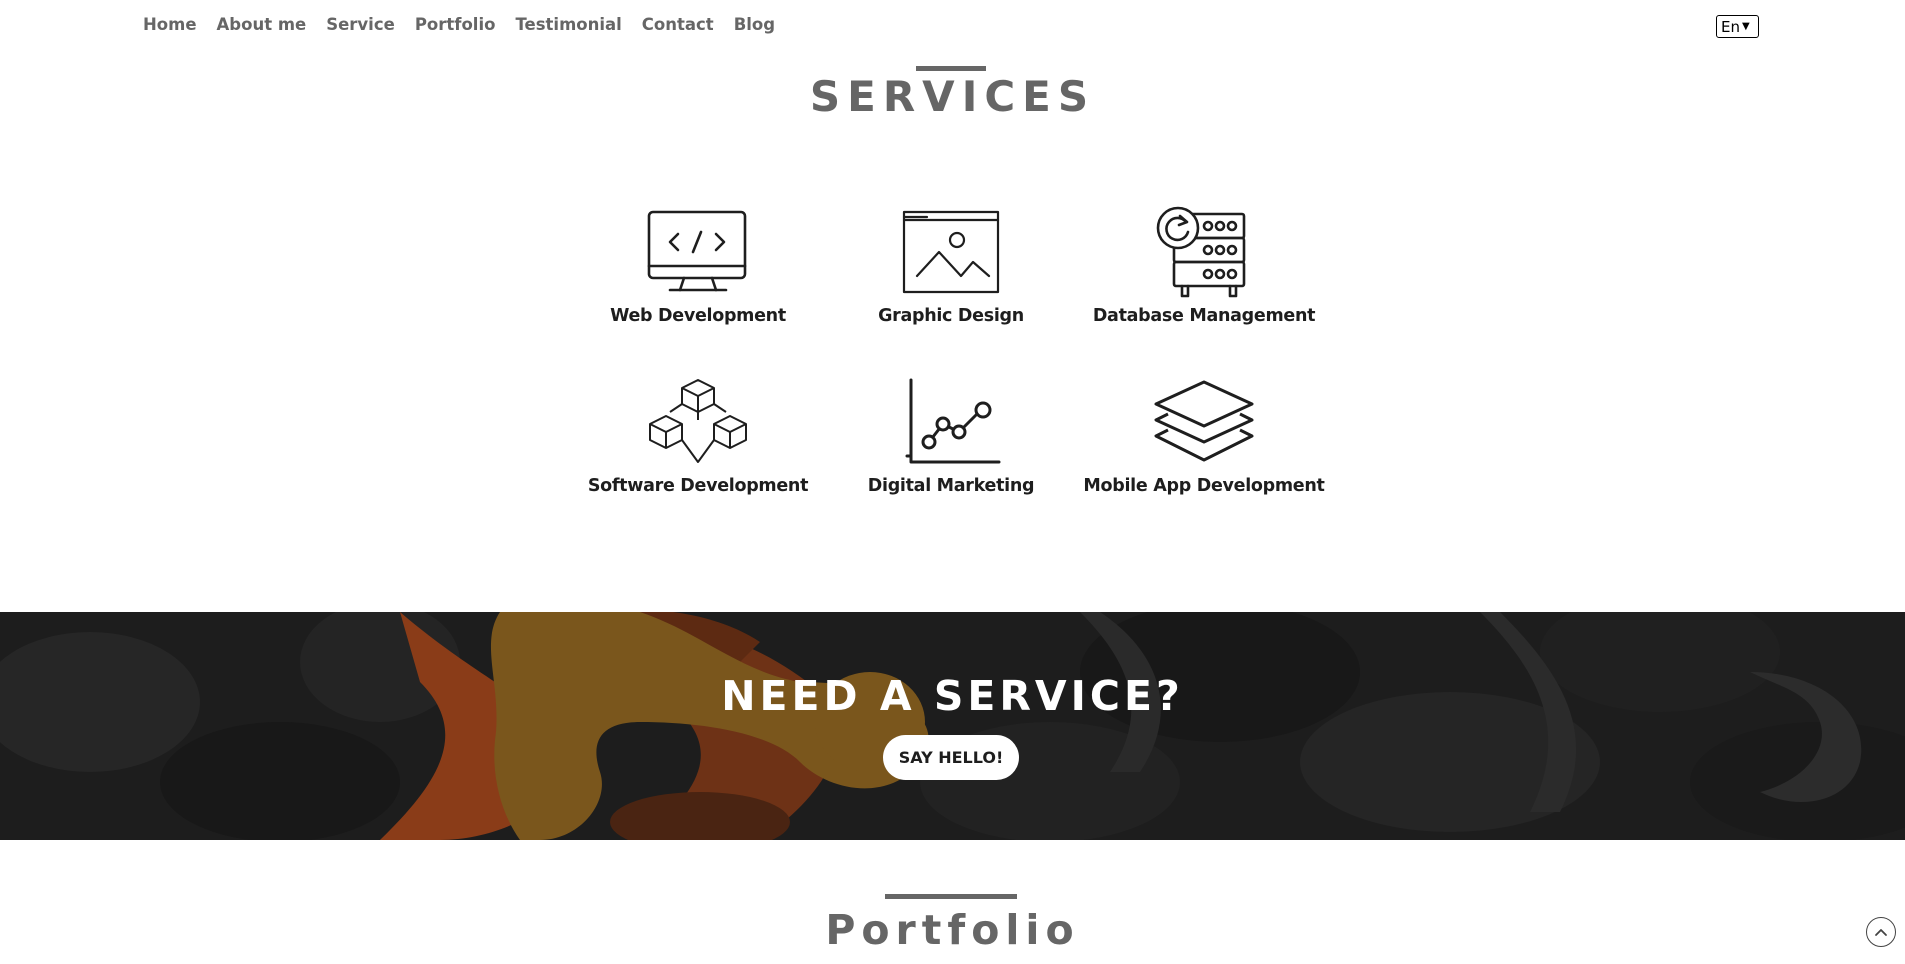 The width and height of the screenshot is (1905, 964). I want to click on service-label: Web Development, so click(698, 316).